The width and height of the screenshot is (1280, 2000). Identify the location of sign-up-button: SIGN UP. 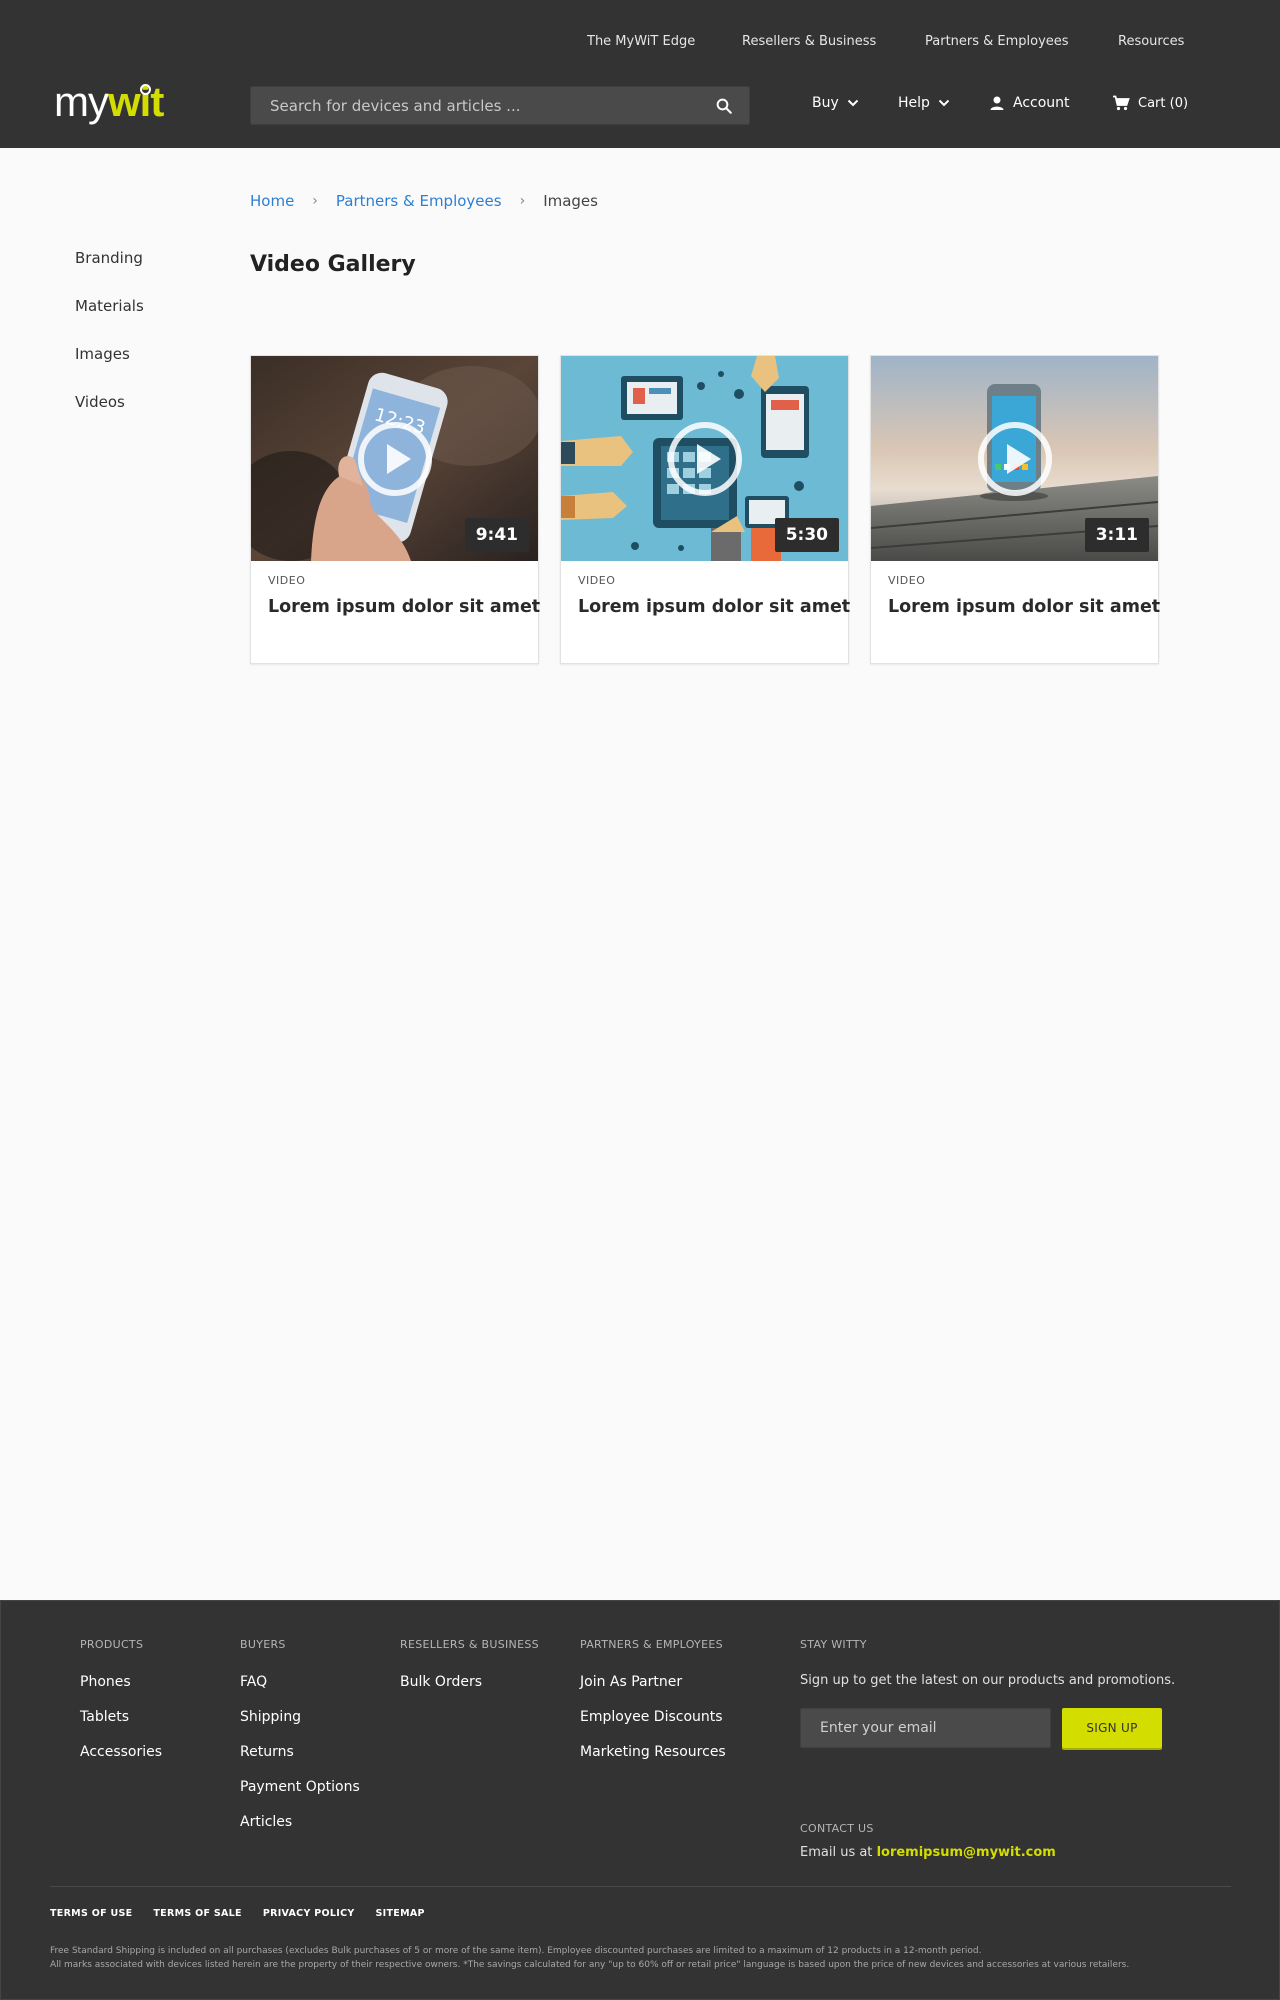
(1112, 1728).